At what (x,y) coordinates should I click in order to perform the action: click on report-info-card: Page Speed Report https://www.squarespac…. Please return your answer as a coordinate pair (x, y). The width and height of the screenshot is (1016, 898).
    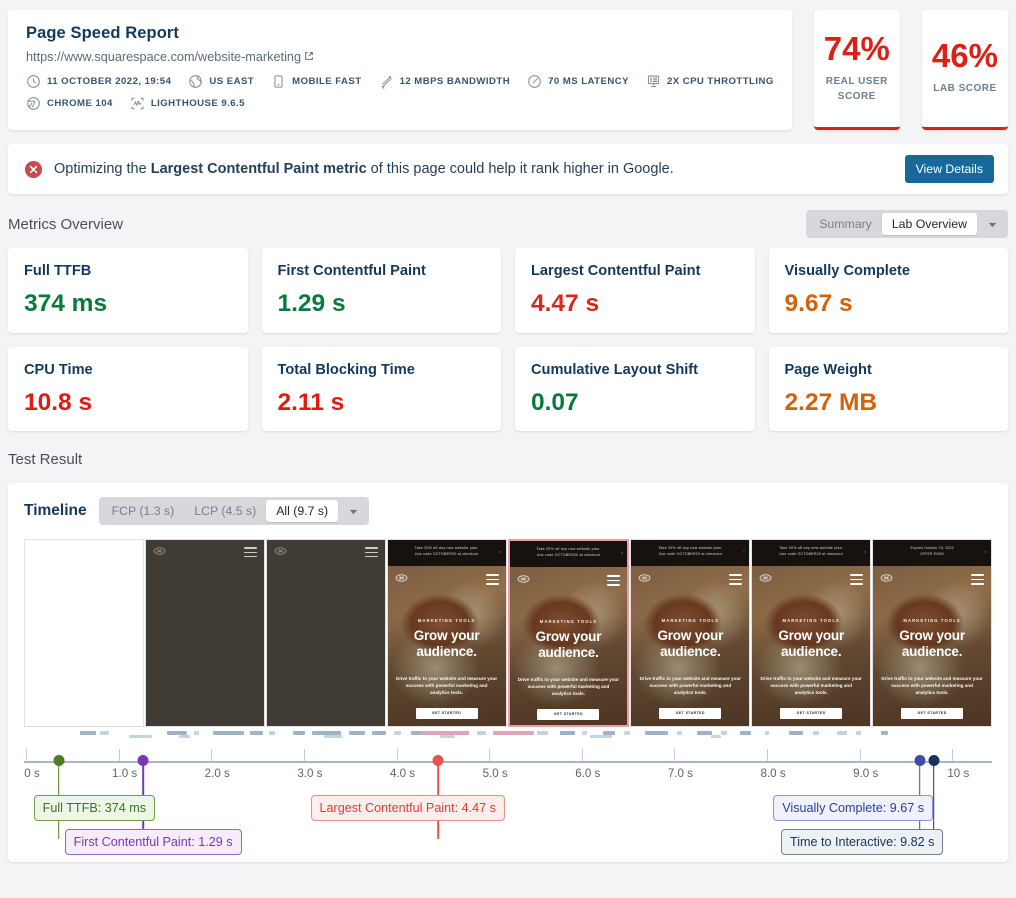
    Looking at the image, I should click on (400, 70).